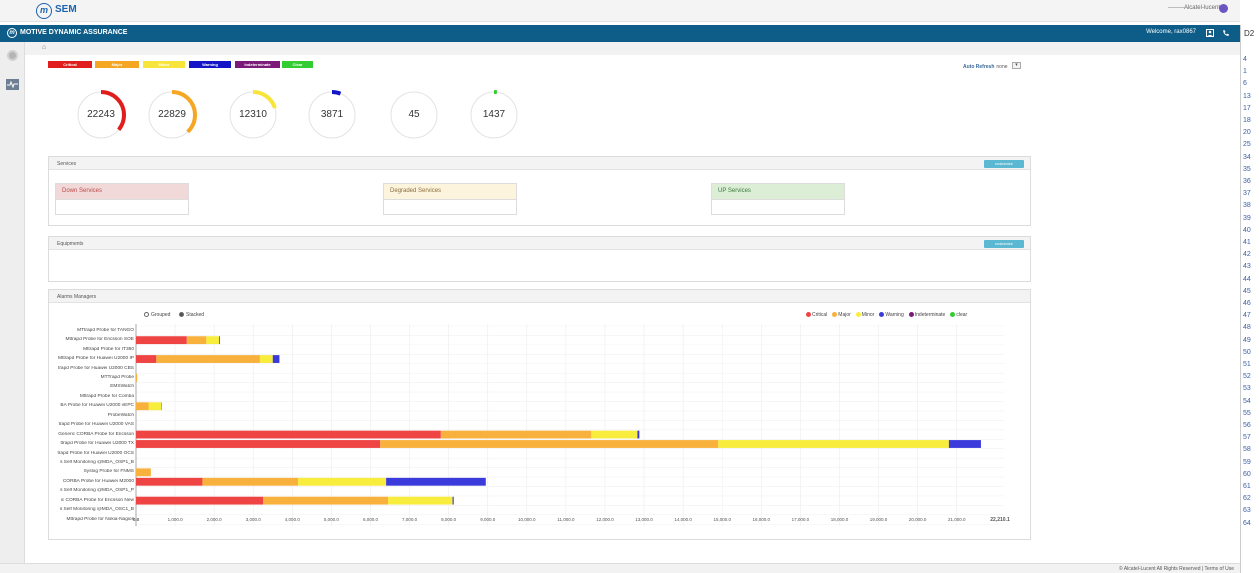 Image resolution: width=1259 pixels, height=573 pixels. Describe the element at coordinates (1250, 71) in the screenshot. I see `row-number: 1` at that location.